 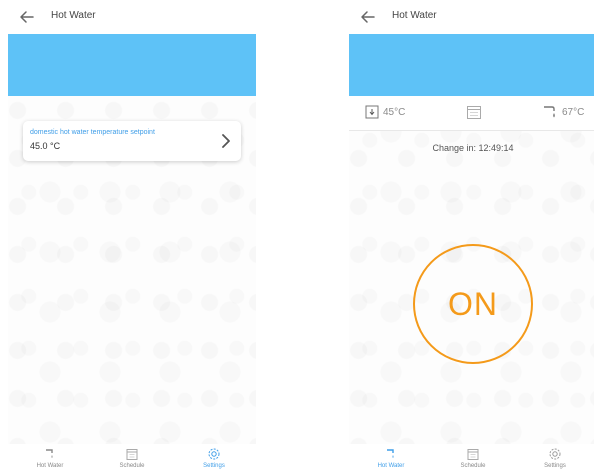 What do you see at coordinates (226, 141) in the screenshot?
I see `chevron-right-icon` at bounding box center [226, 141].